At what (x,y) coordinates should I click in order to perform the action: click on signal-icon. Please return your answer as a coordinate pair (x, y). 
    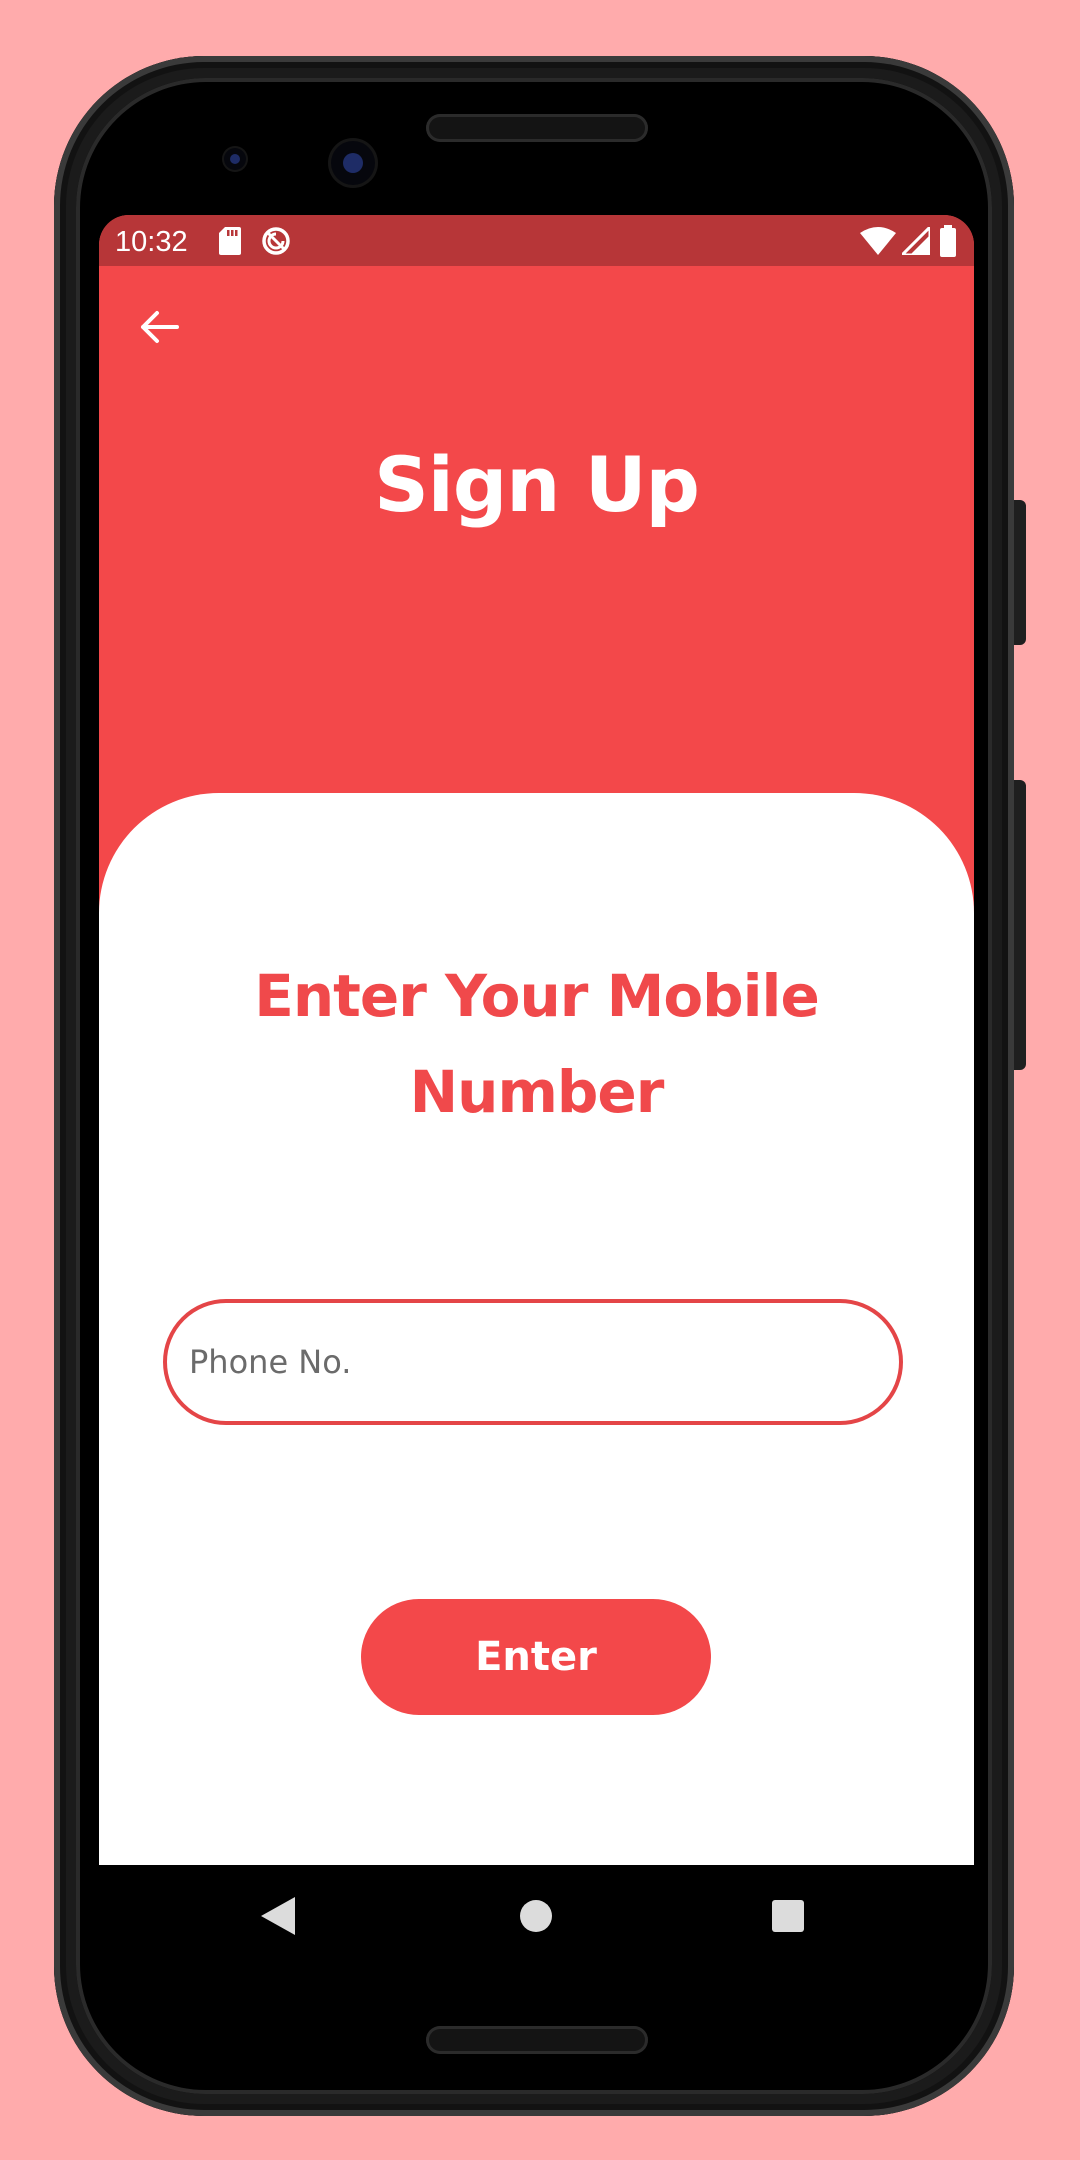
    Looking at the image, I should click on (916, 241).